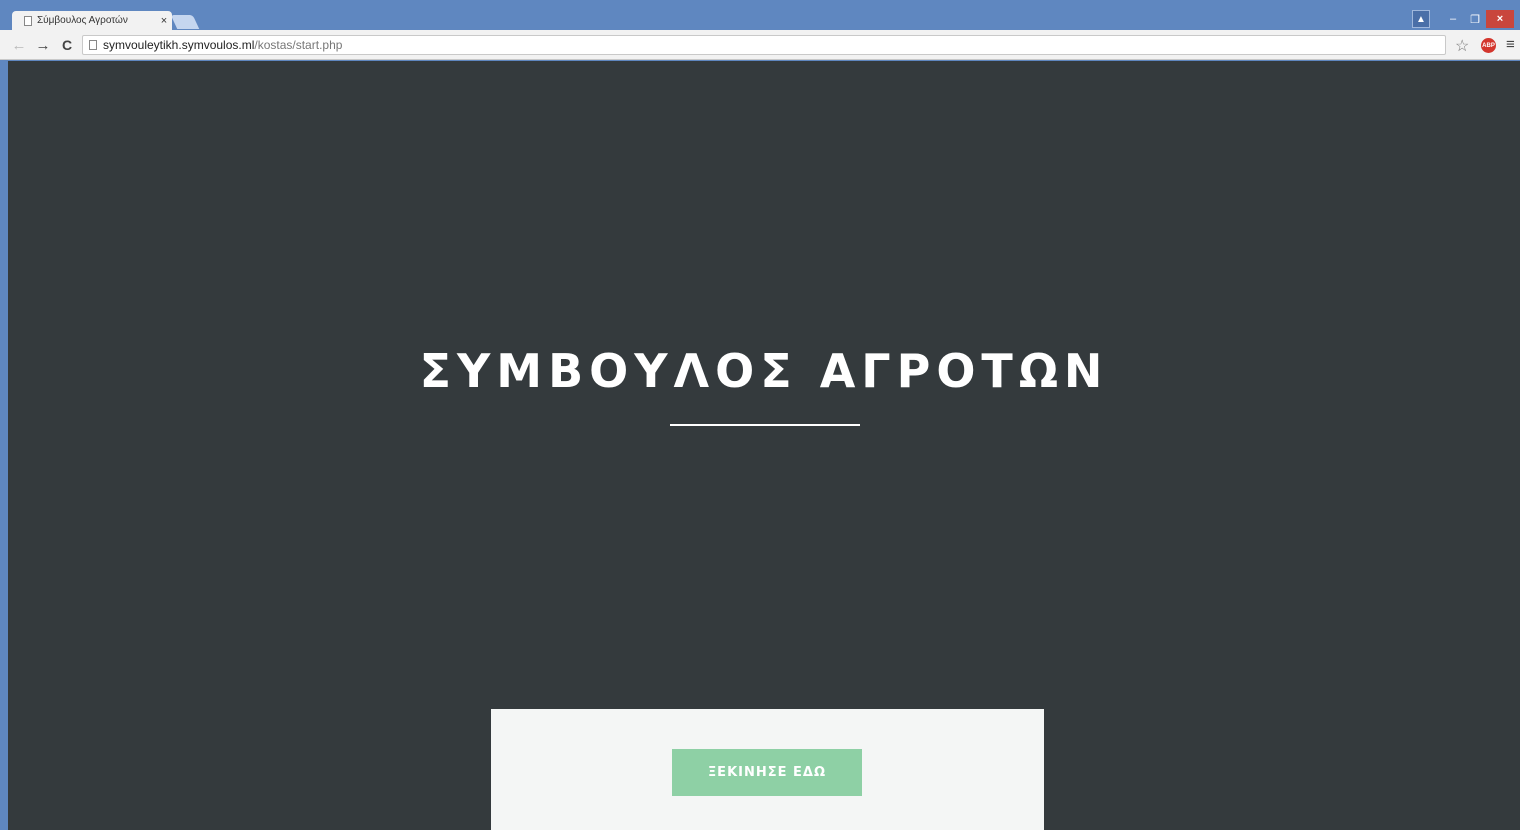 Image resolution: width=1520 pixels, height=830 pixels. I want to click on forward-arrow-icon: →, so click(43, 45).